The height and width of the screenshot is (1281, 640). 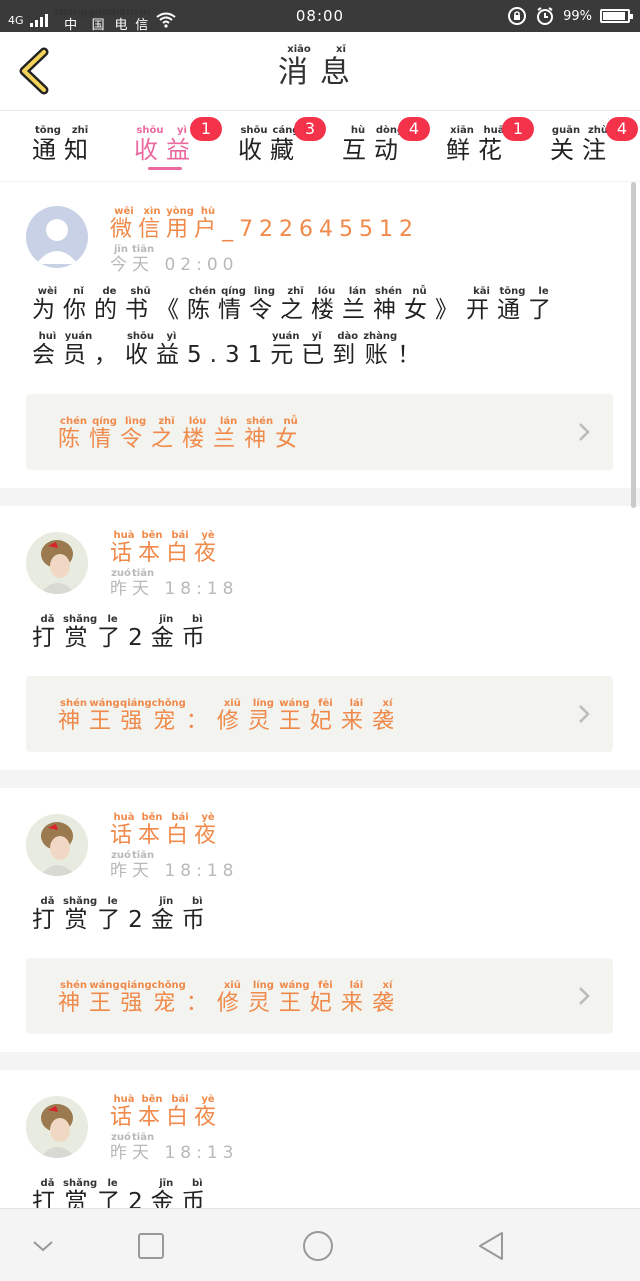 What do you see at coordinates (496, 146) in the screenshot?
I see `tab-flowers: 鲜xiān花huā 1` at bounding box center [496, 146].